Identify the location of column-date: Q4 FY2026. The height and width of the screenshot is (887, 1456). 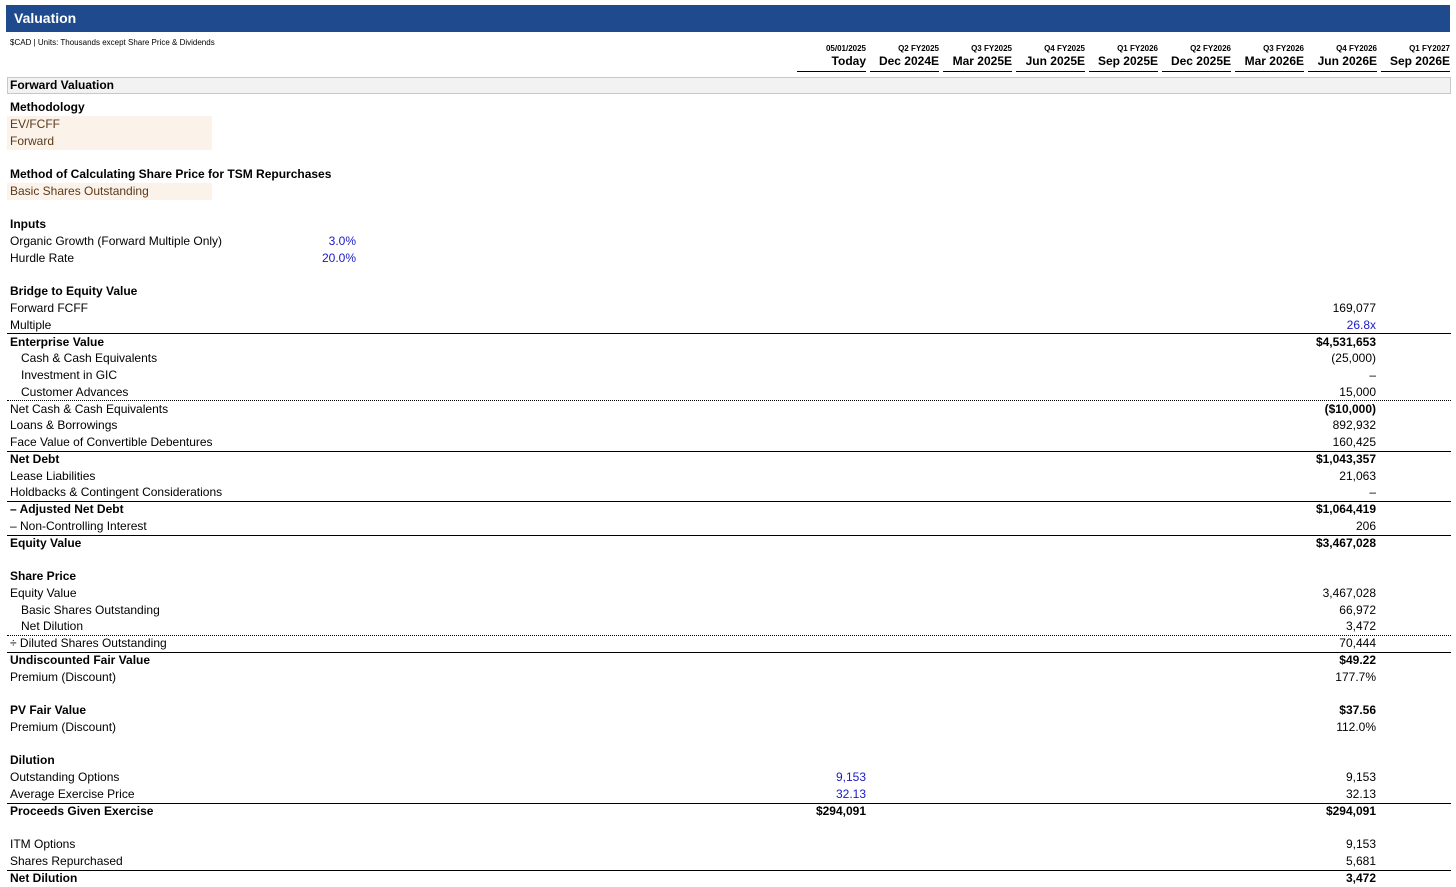
(1356, 48).